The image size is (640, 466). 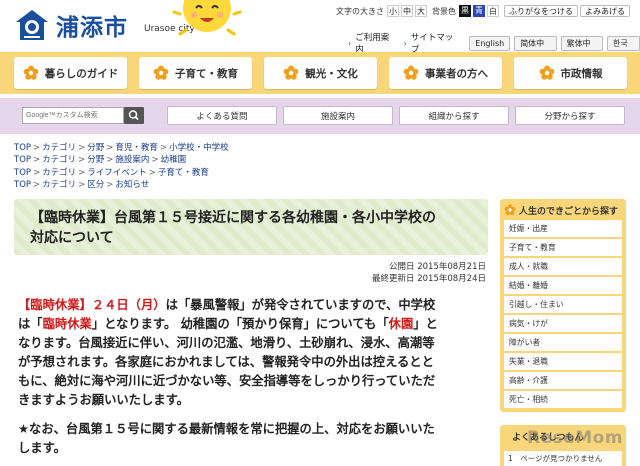 I want to click on sidebar-heading: 人生のできごとから探す, so click(x=563, y=210).